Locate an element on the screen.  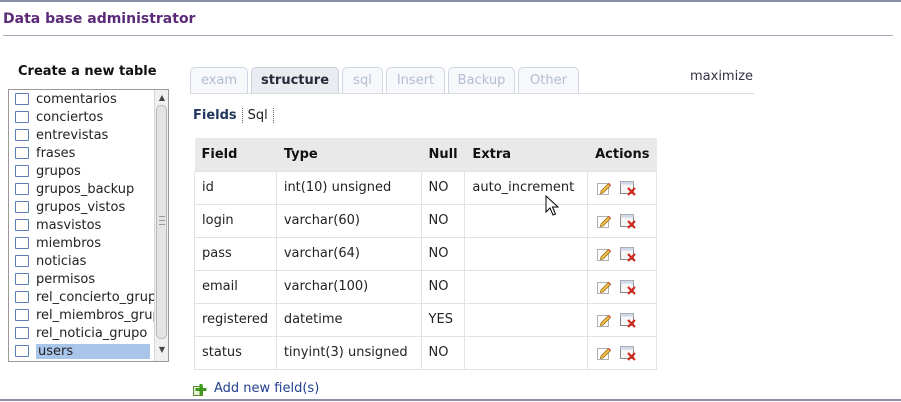
scroll-thumb is located at coordinates (161, 222).